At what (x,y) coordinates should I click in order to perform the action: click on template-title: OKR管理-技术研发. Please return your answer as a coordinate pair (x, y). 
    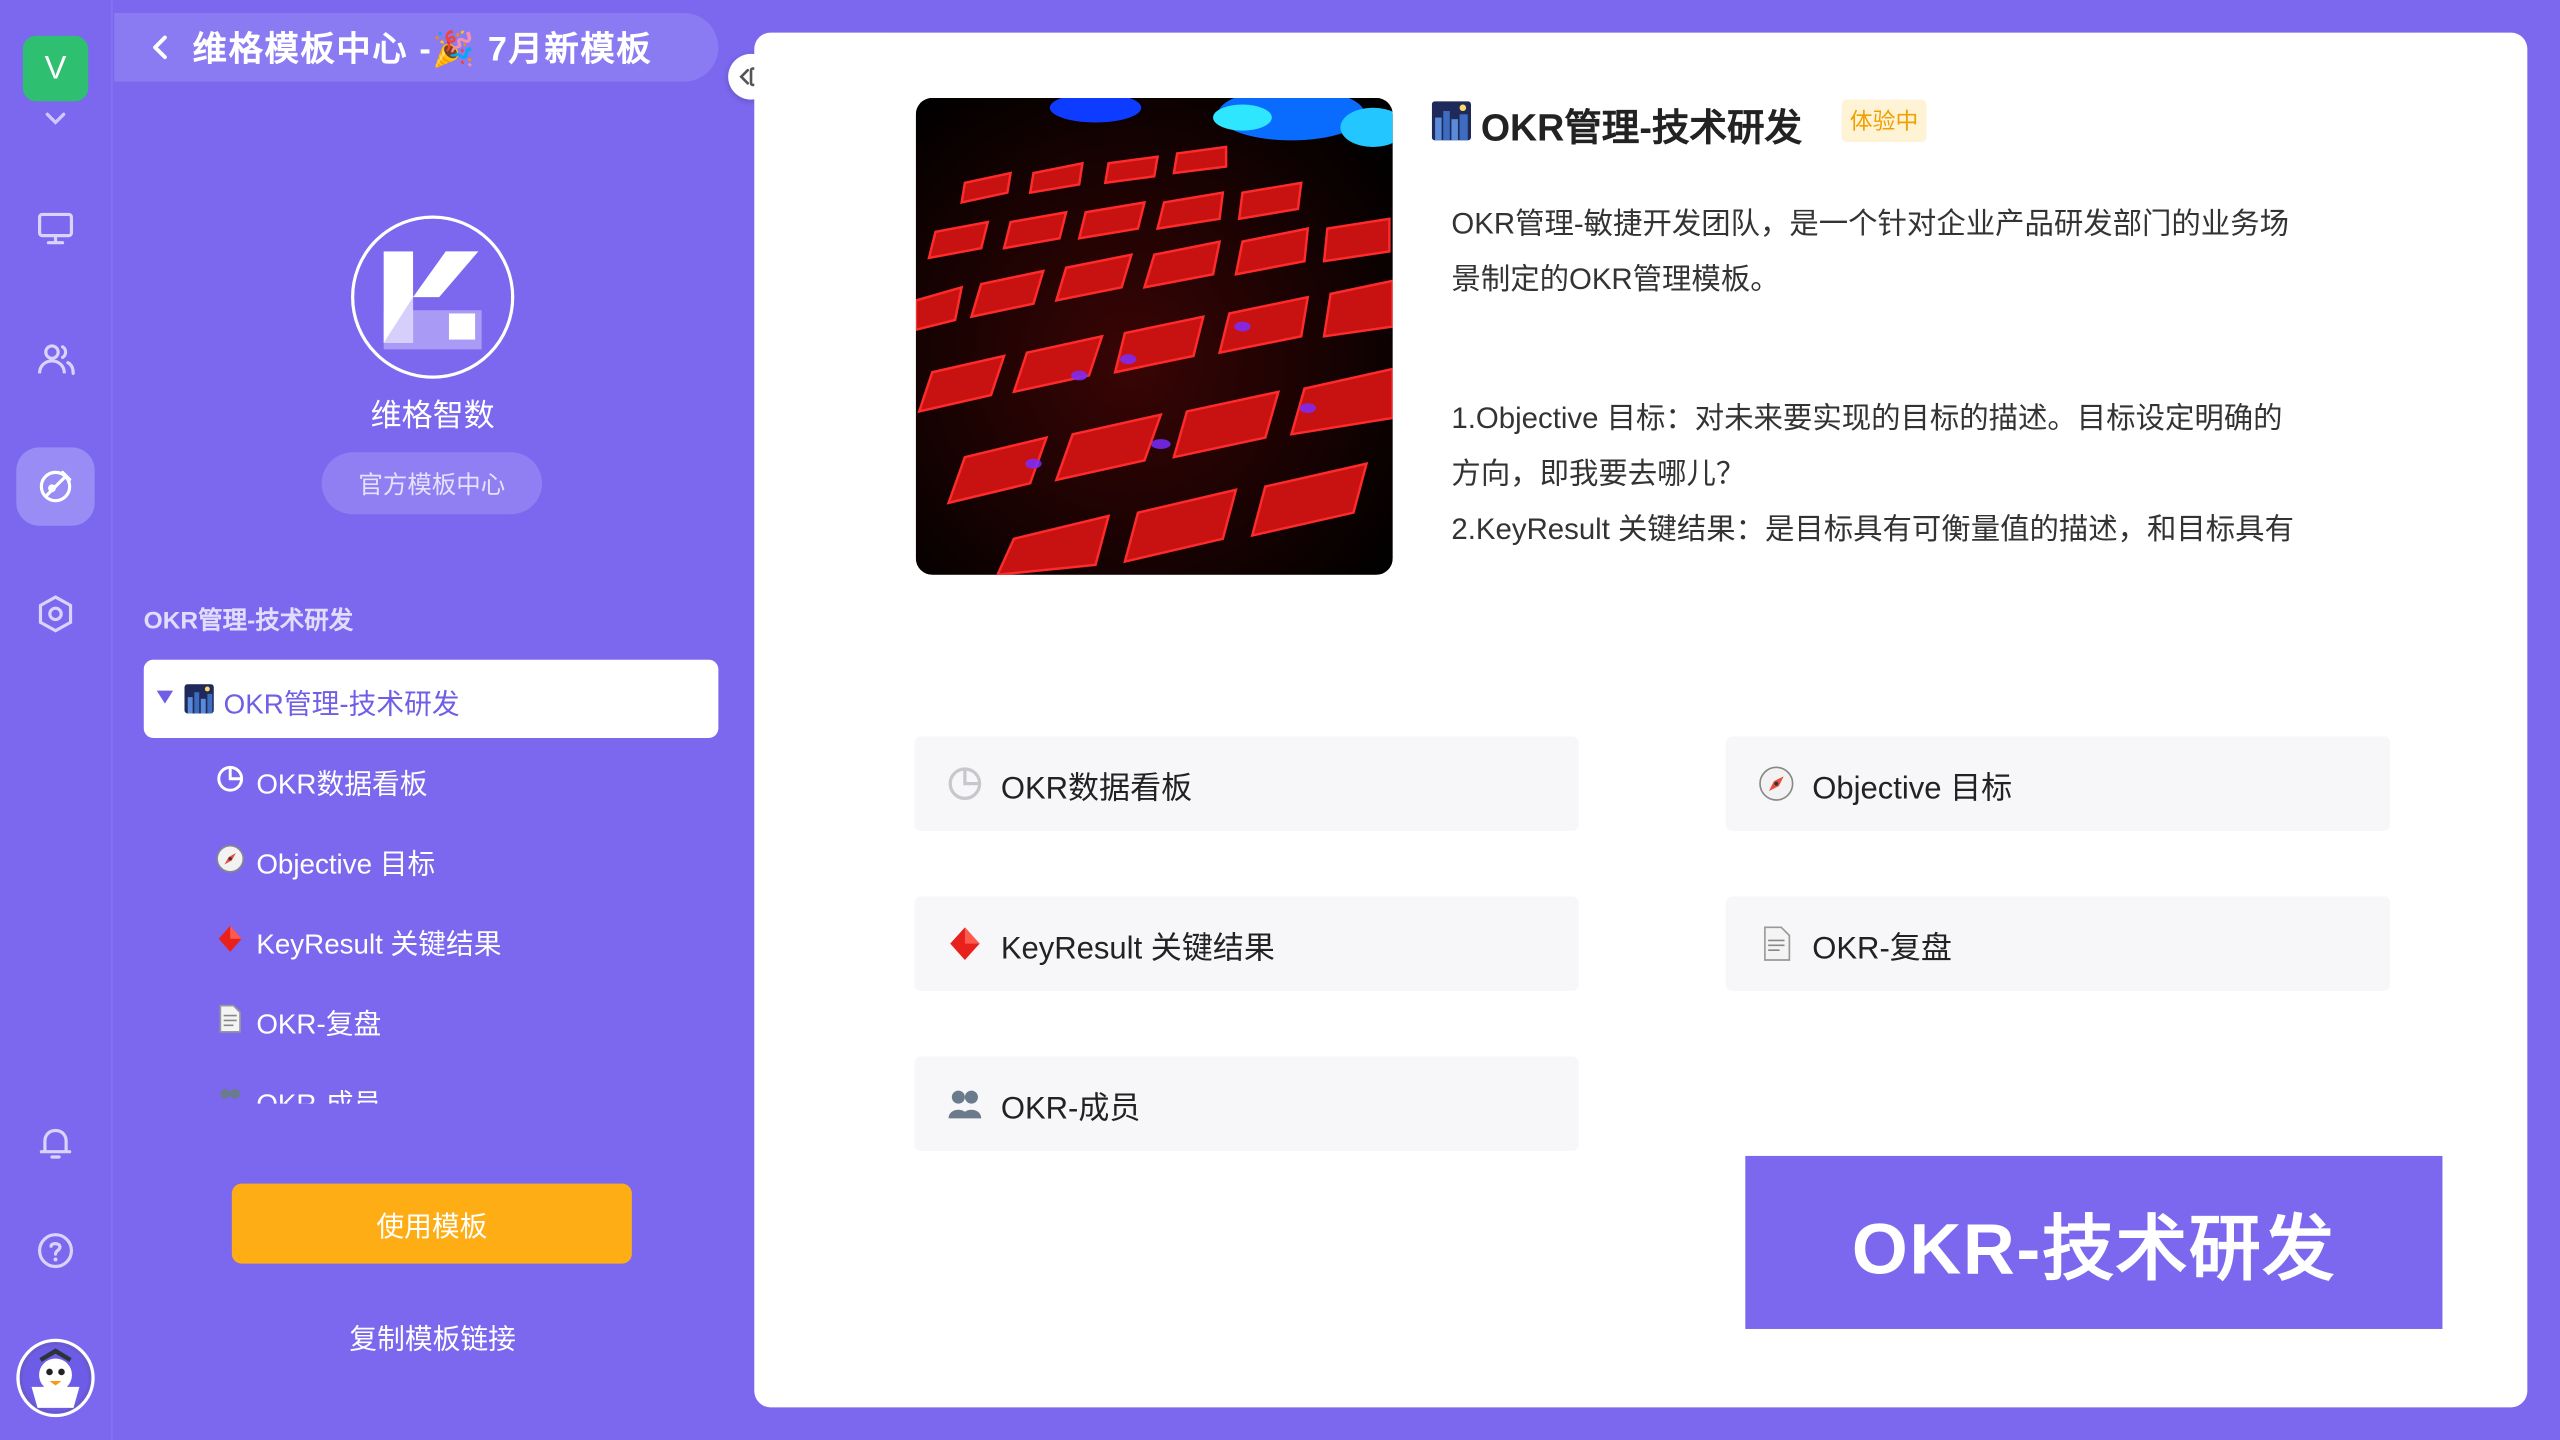
    Looking at the image, I should click on (1641, 127).